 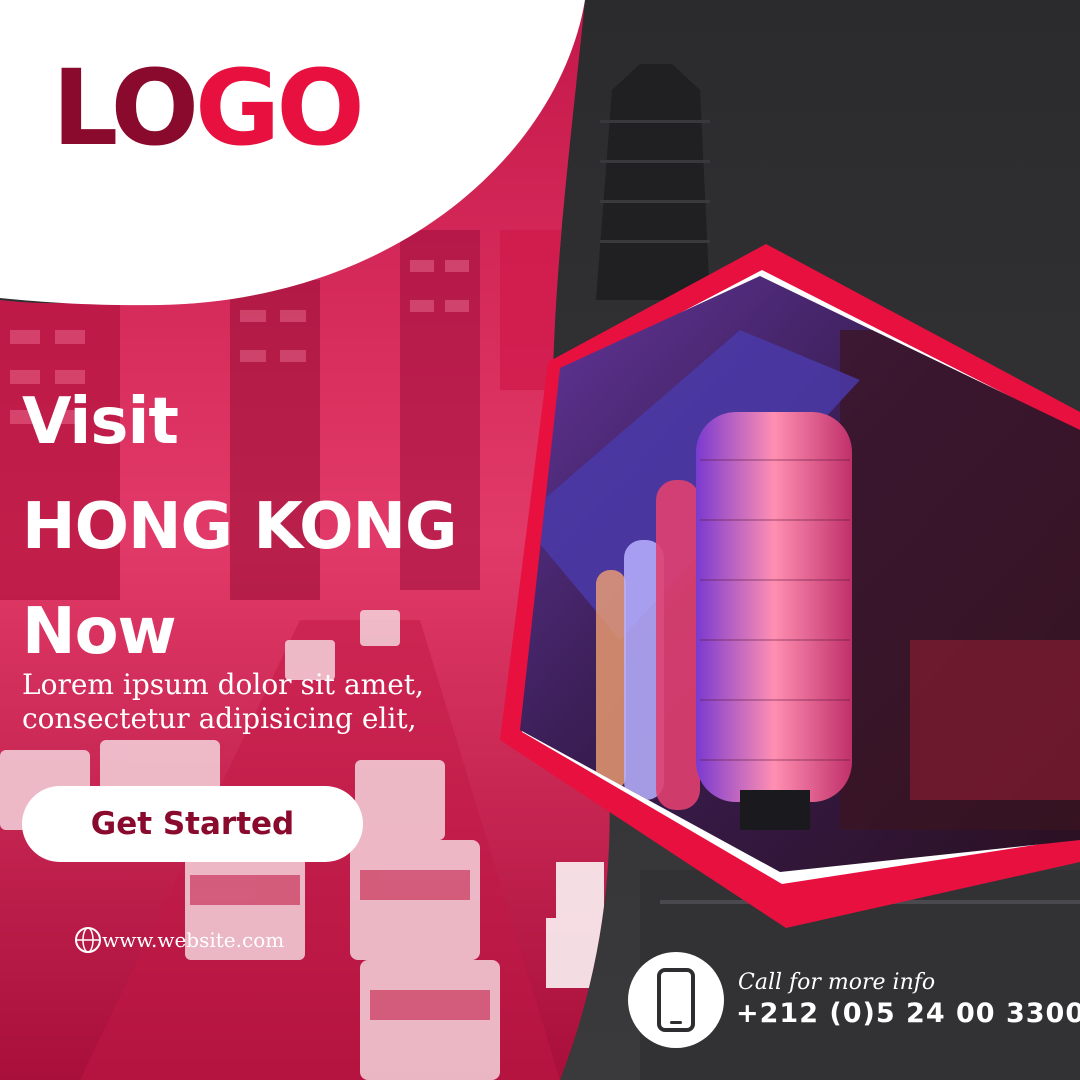 I want to click on call-label: Call for more info, so click(x=837, y=982).